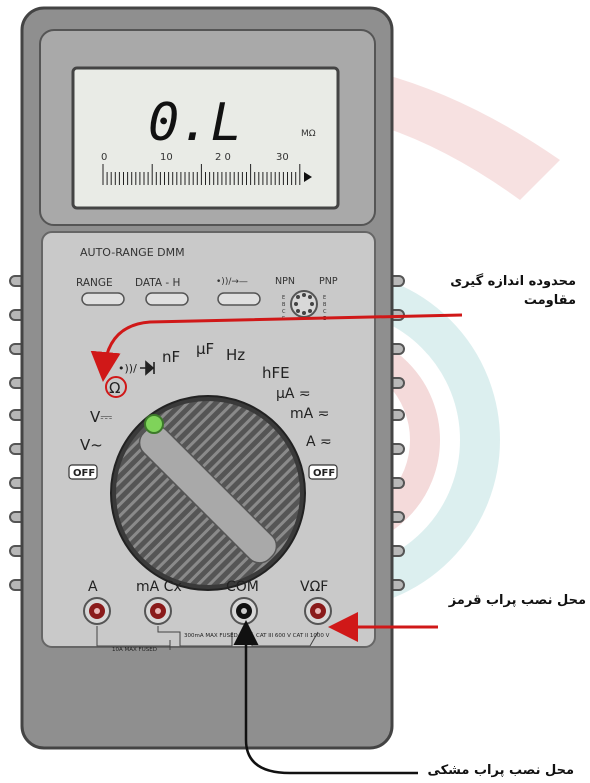  Describe the element at coordinates (284, 312) in the screenshot. I see `socket-letter-l3: C` at that location.